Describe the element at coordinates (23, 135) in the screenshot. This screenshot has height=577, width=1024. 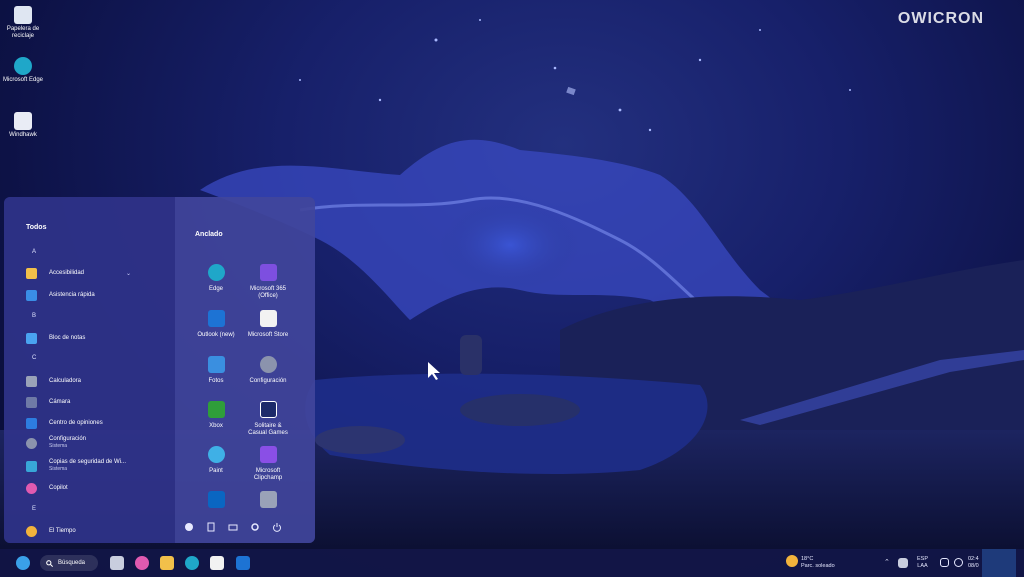
I see `desktop-icon-label: Windhawk` at that location.